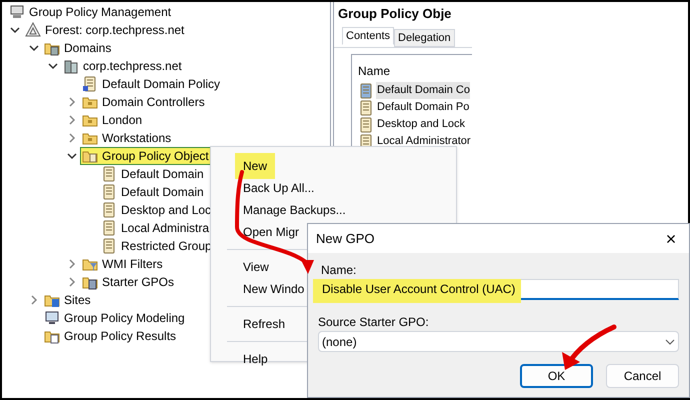  What do you see at coordinates (339, 270) in the screenshot?
I see `field-label: Name:` at bounding box center [339, 270].